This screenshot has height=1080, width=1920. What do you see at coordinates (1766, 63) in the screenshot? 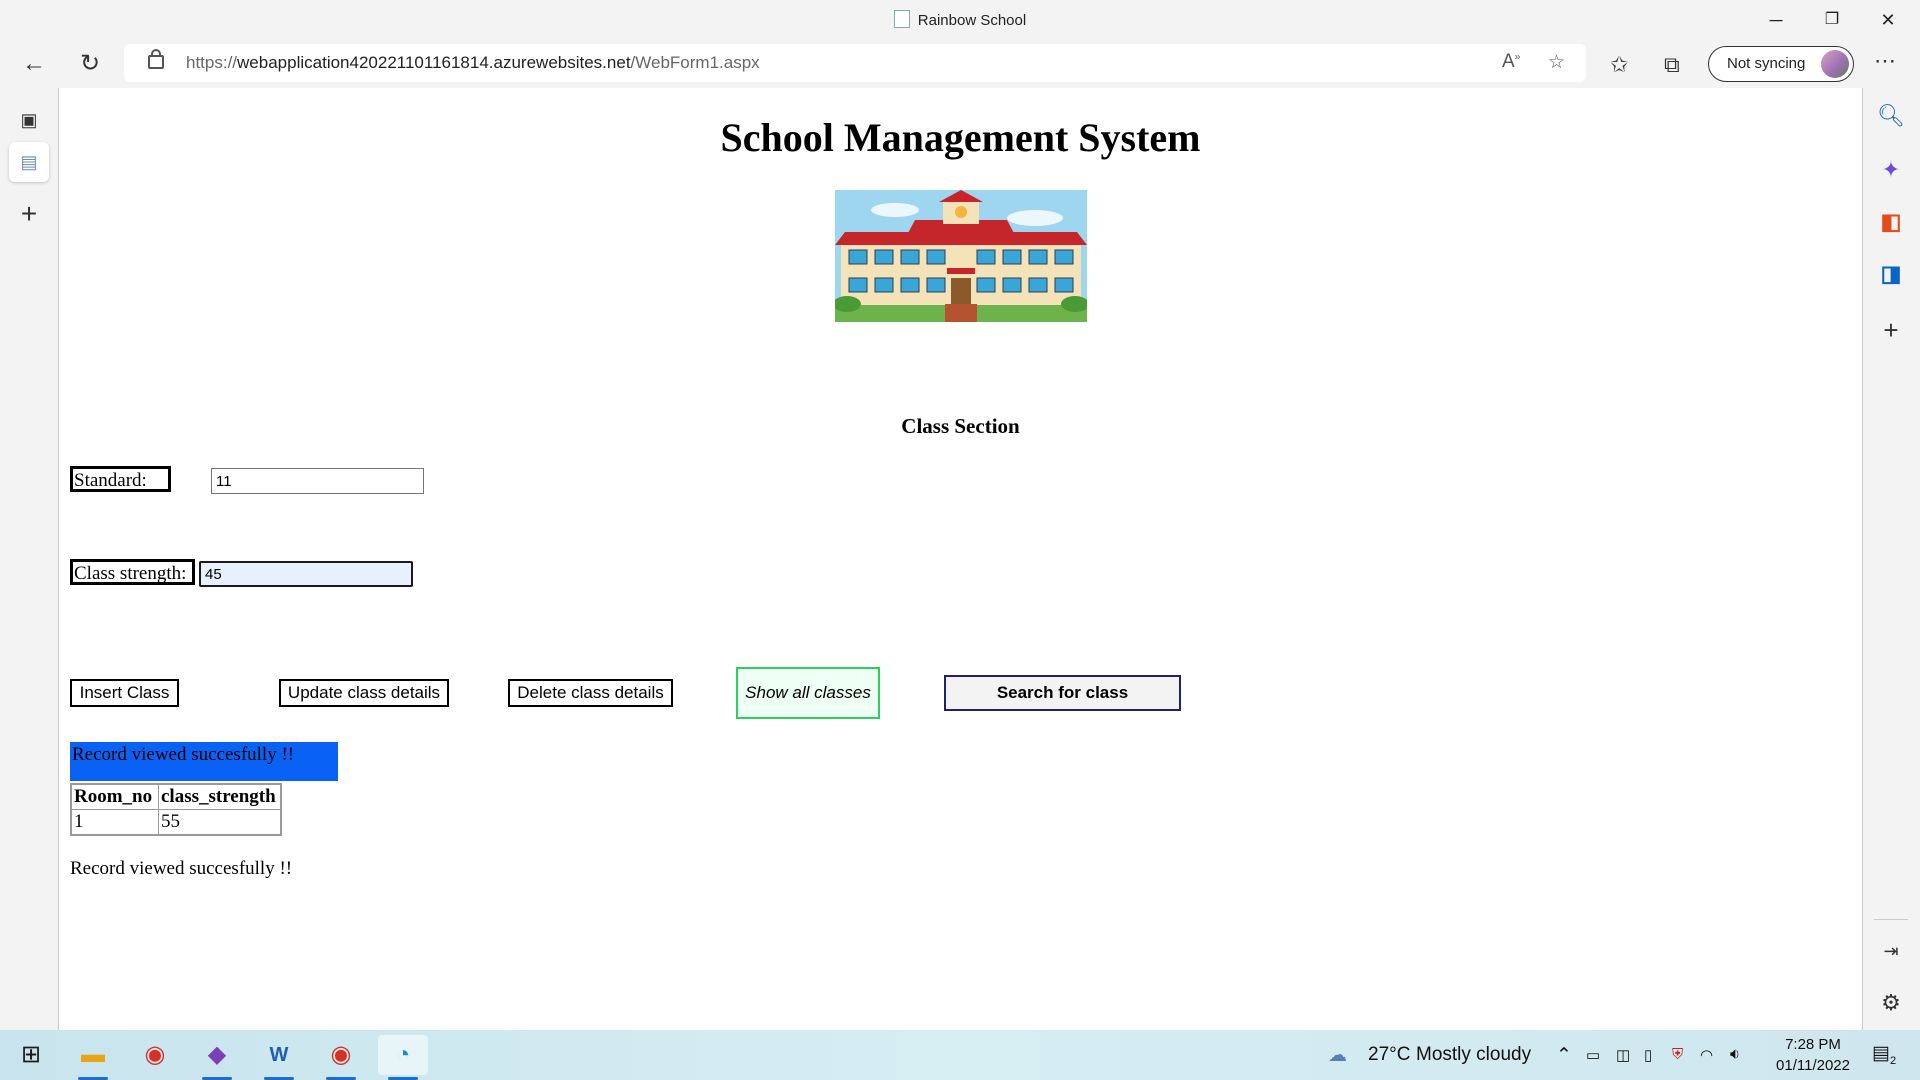
I see `sync-label: Not syncing` at bounding box center [1766, 63].